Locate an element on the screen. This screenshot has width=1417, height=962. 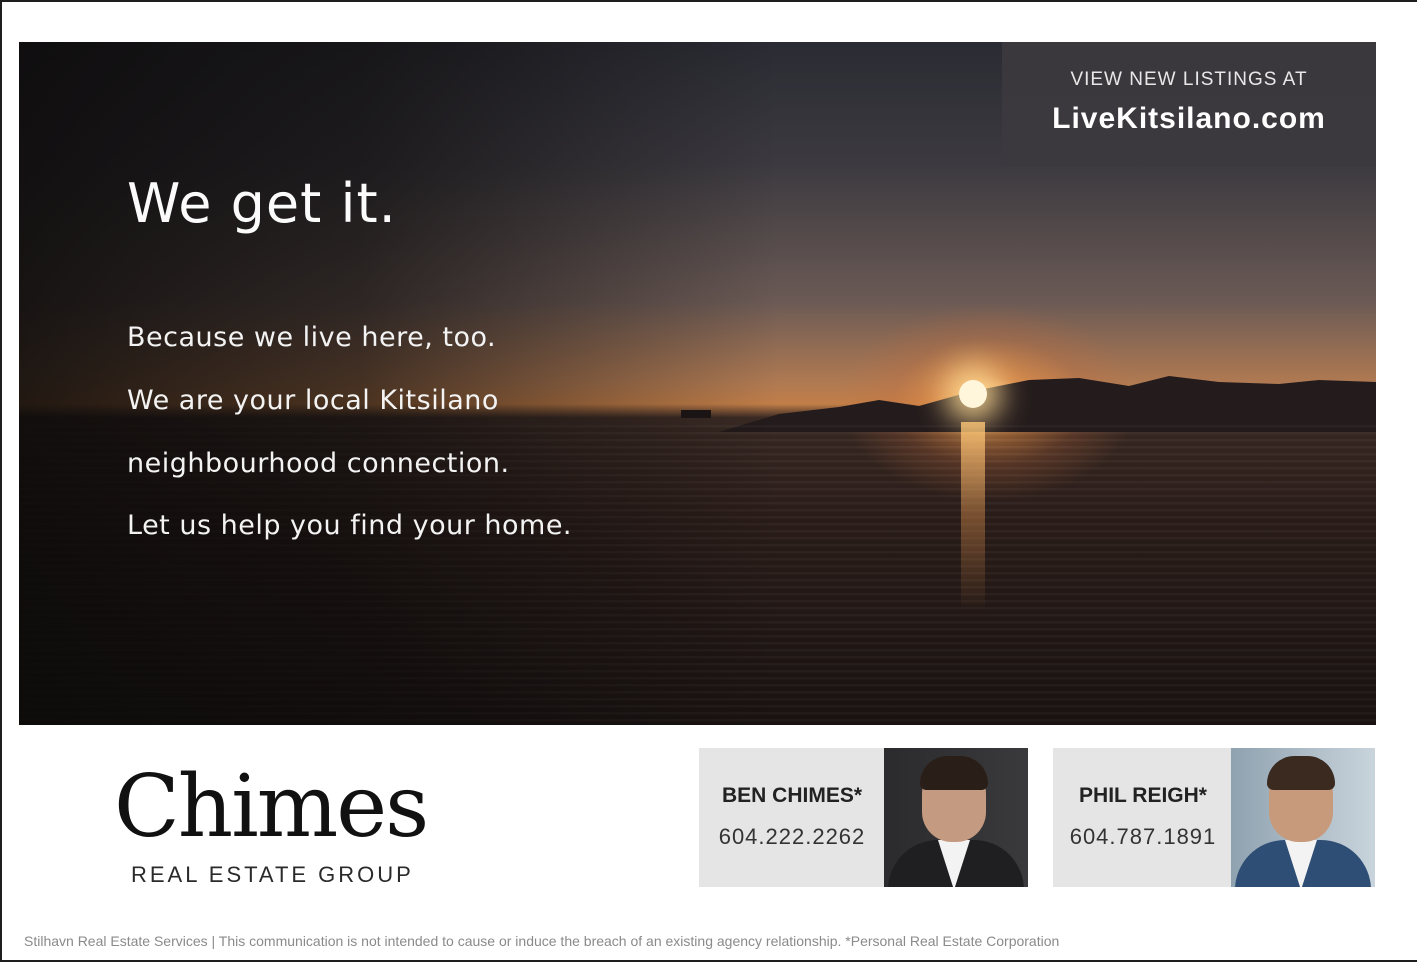
ben-chimes-portrait-icon is located at coordinates (956, 817).